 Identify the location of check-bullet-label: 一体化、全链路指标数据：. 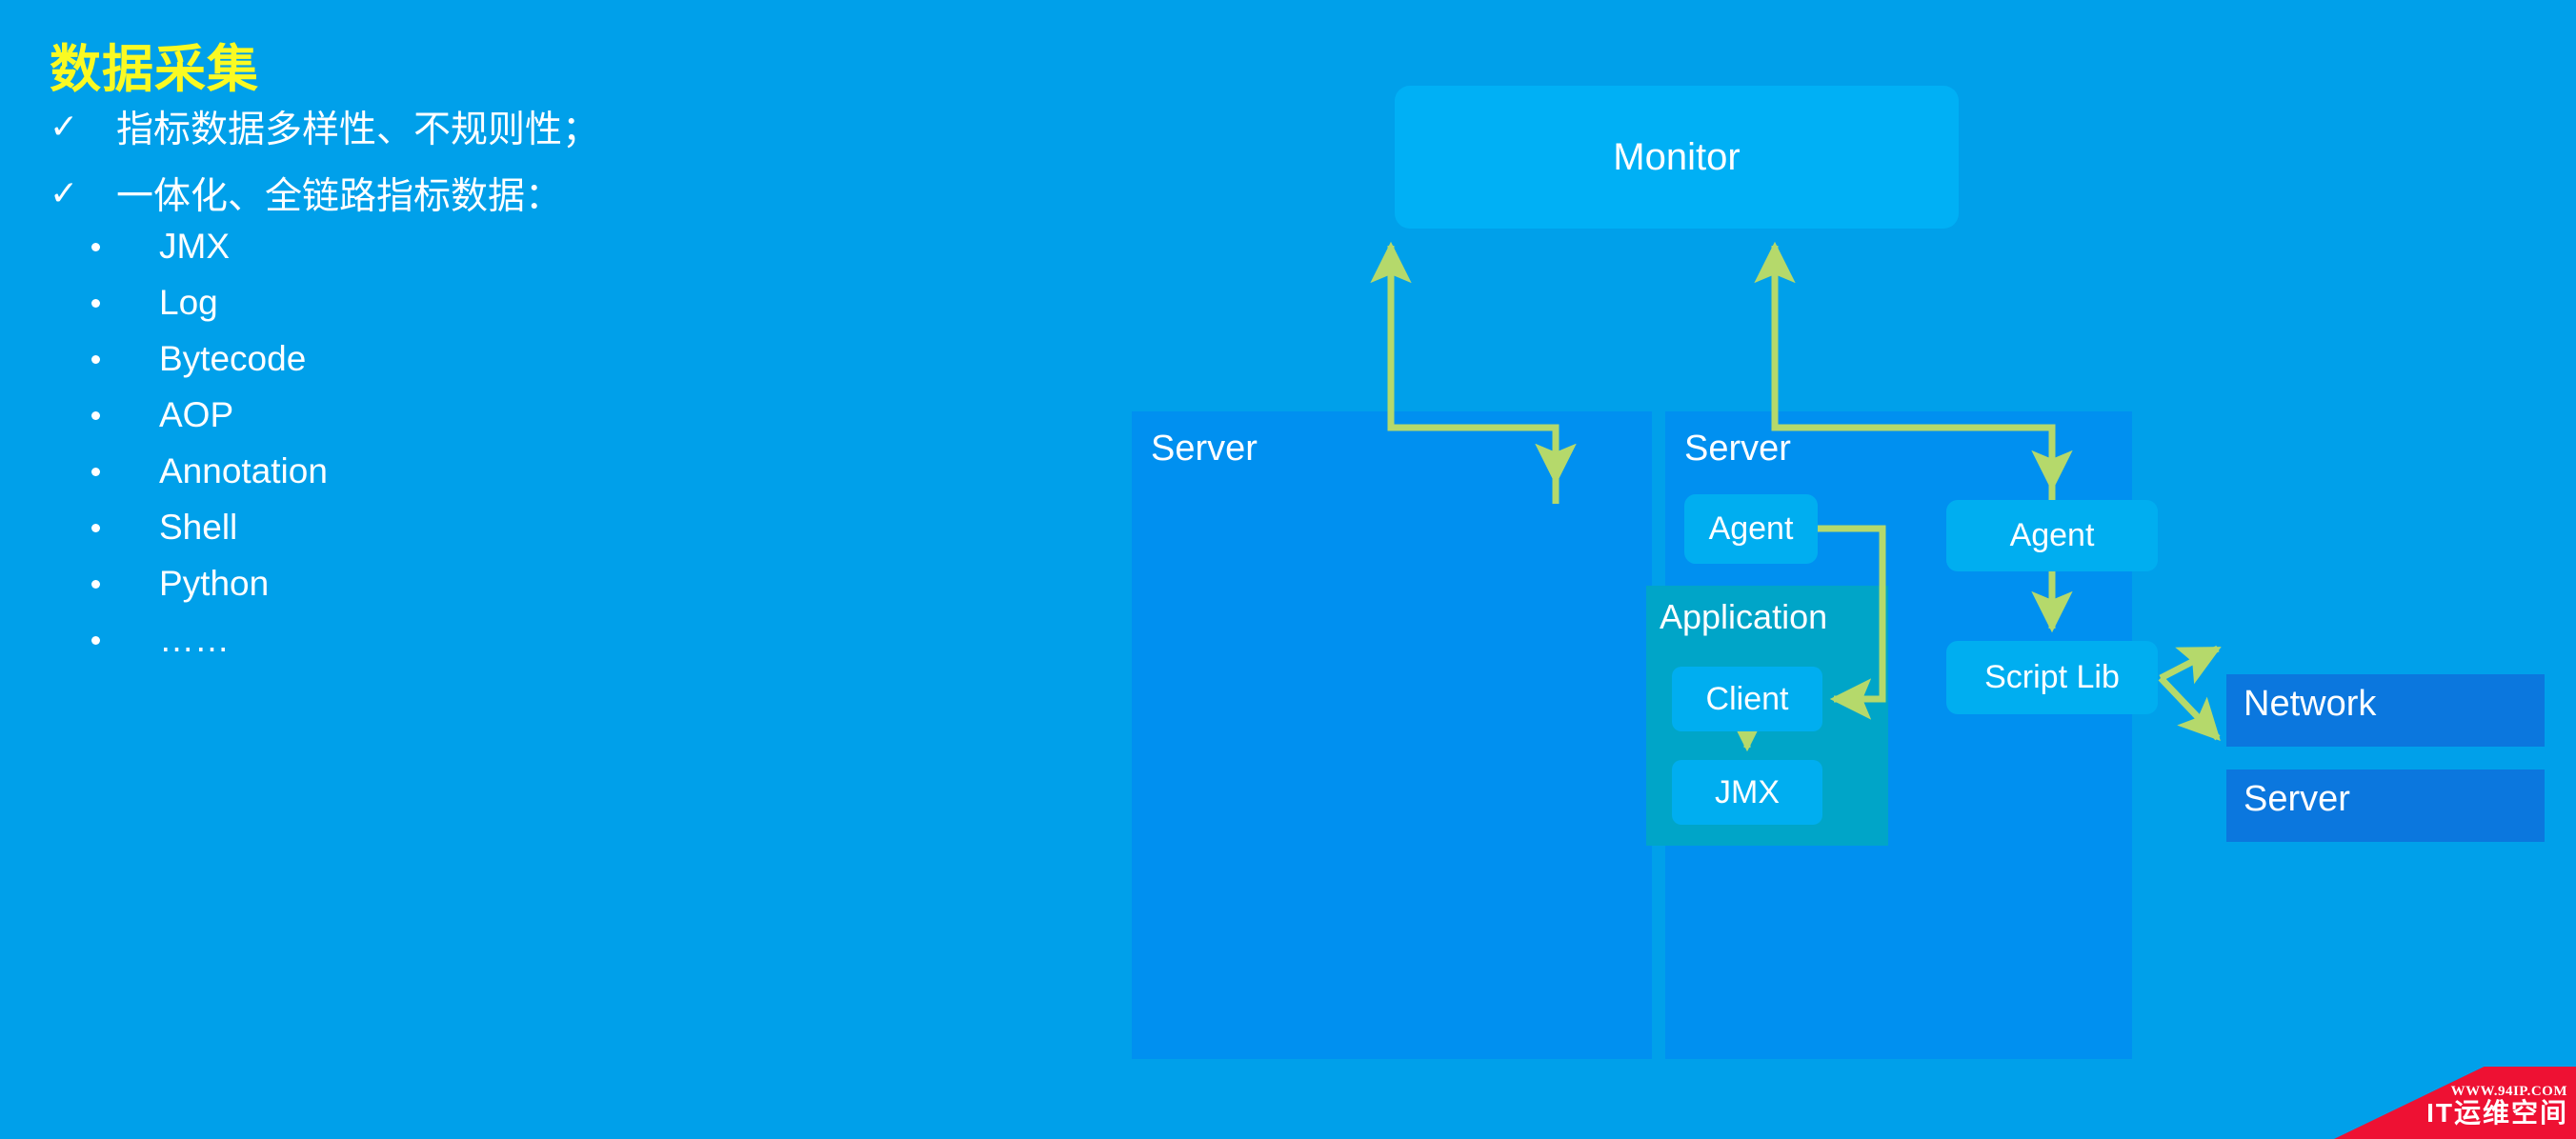
(339, 196).